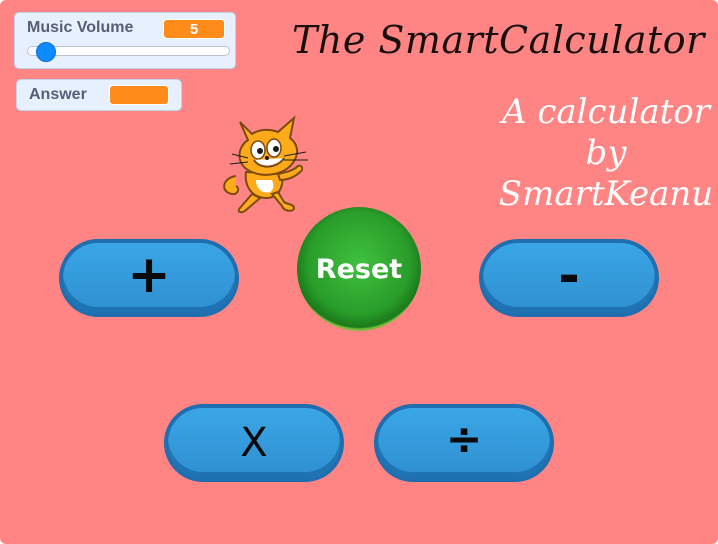  What do you see at coordinates (194, 29) in the screenshot?
I see `music-volume-value: 5` at bounding box center [194, 29].